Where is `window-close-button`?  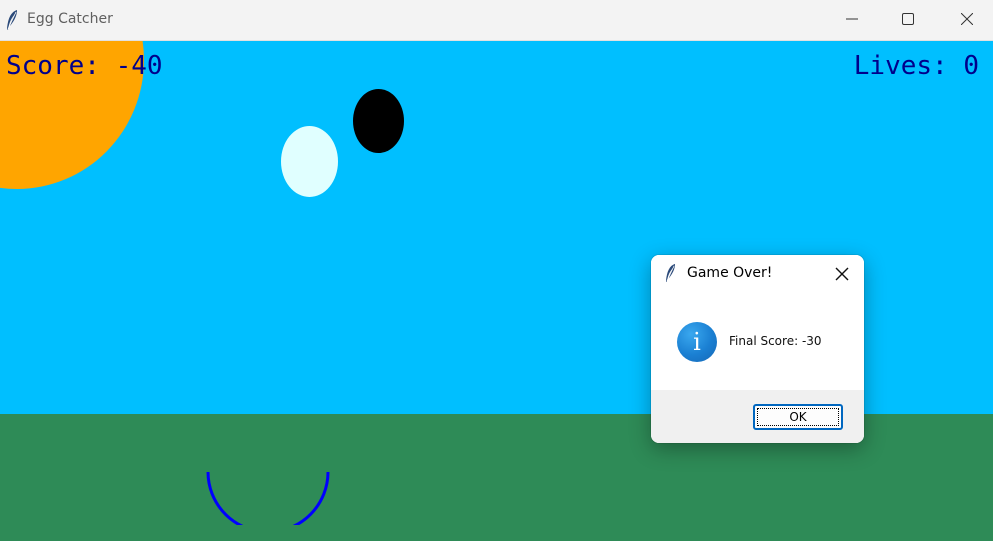
window-close-button is located at coordinates (967, 20).